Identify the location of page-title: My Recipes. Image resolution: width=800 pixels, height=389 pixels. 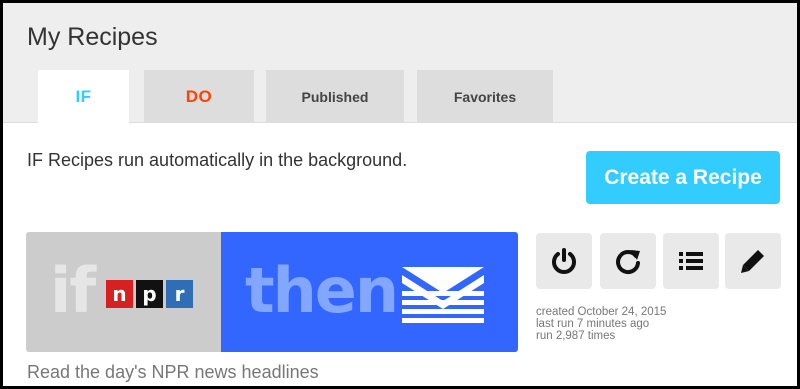
(92, 37).